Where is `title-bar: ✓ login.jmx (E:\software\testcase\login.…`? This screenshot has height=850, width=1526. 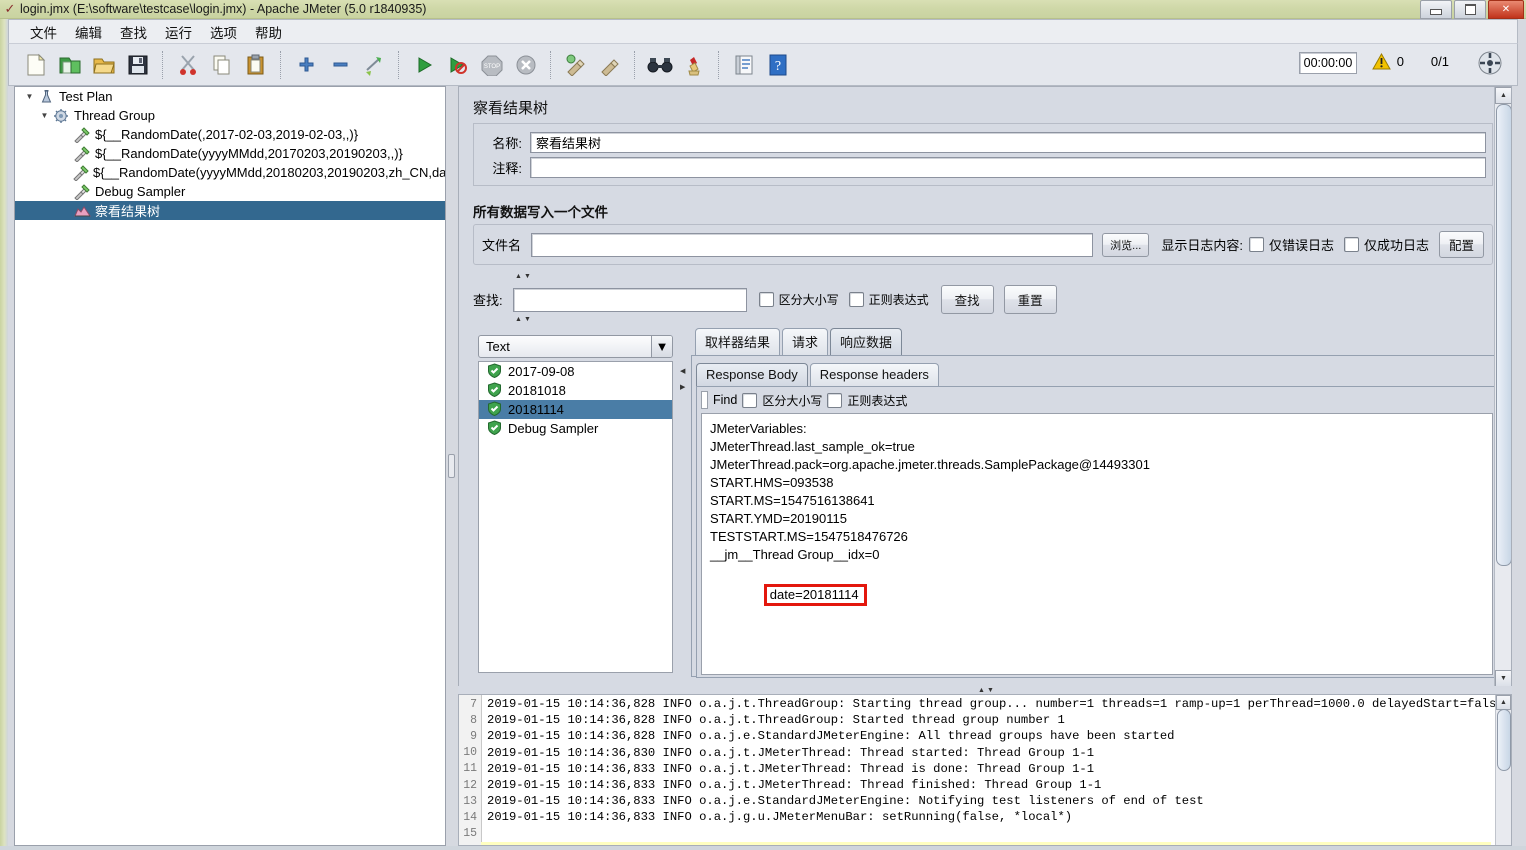
title-bar: ✓ login.jmx (E:\software\testcase\login.… is located at coordinates (763, 9).